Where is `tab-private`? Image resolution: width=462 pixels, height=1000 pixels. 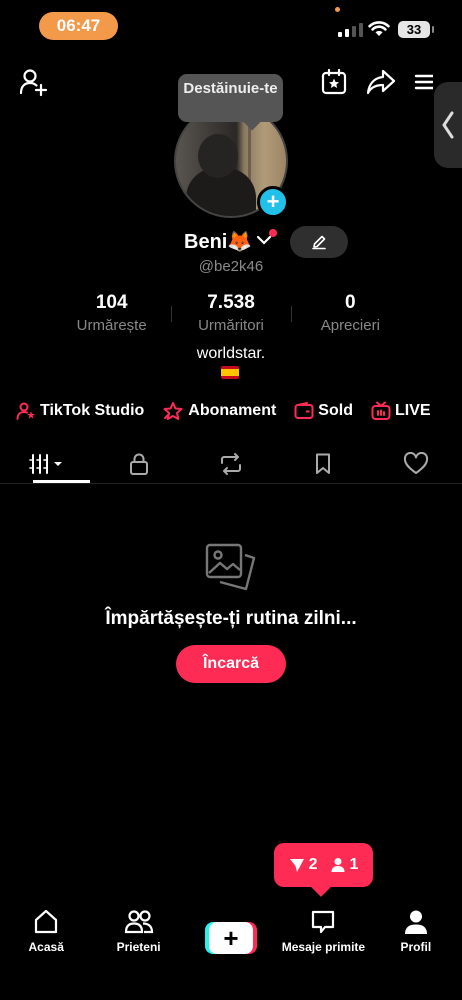 tab-private is located at coordinates (138, 464).